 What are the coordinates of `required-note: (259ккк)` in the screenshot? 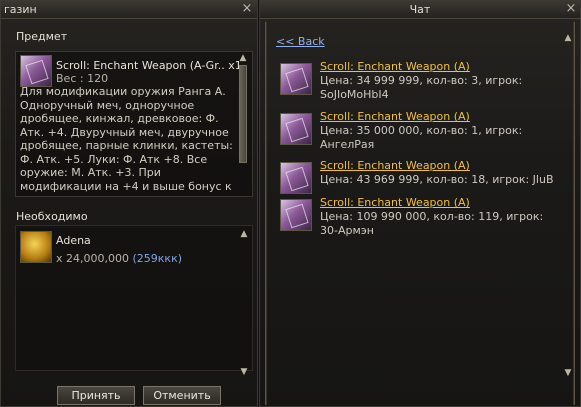 It's located at (157, 258).